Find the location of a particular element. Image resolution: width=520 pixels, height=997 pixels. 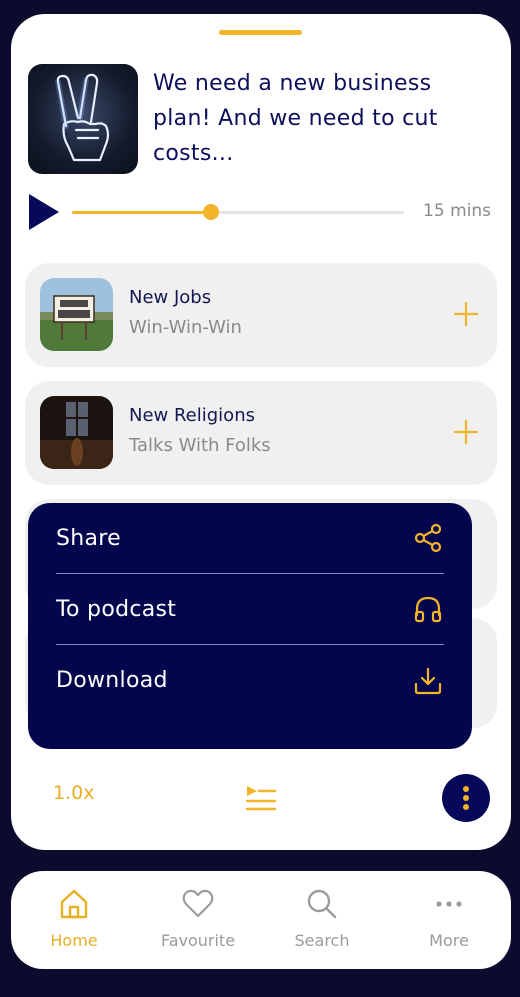

progress-knob is located at coordinates (211, 212).